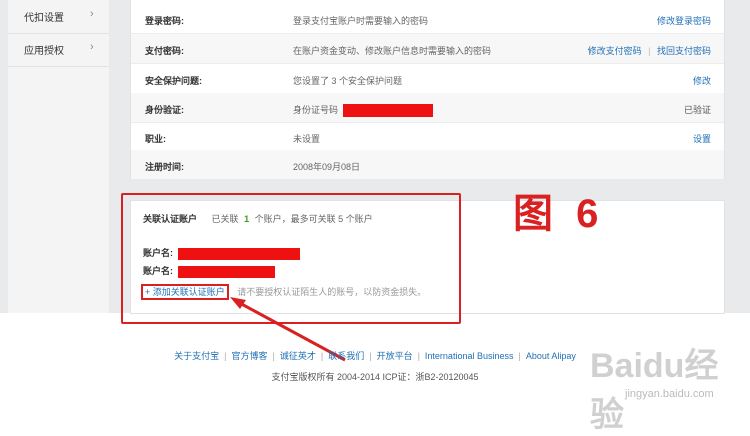  What do you see at coordinates (346, 356) in the screenshot?
I see `footer-link-contact: 联系我们` at bounding box center [346, 356].